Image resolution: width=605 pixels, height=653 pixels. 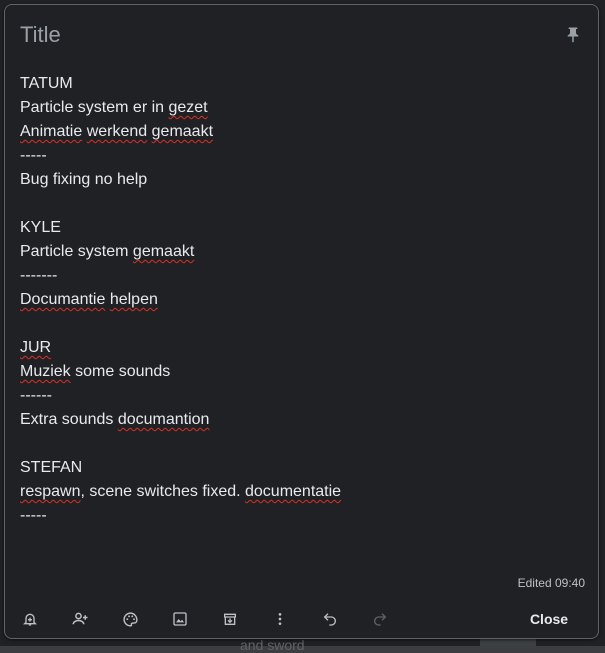 What do you see at coordinates (300, 396) in the screenshot?
I see `note-line: ------` at bounding box center [300, 396].